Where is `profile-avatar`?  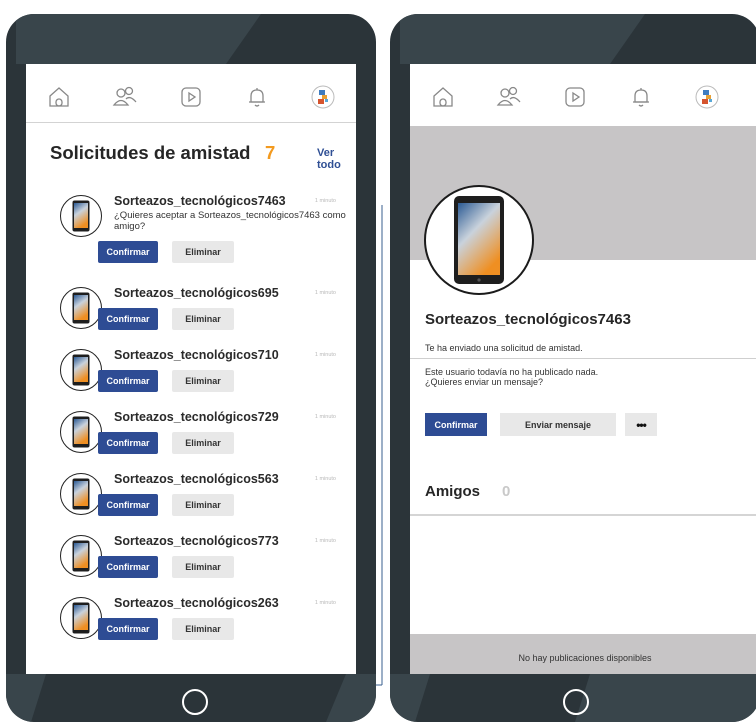 profile-avatar is located at coordinates (479, 240).